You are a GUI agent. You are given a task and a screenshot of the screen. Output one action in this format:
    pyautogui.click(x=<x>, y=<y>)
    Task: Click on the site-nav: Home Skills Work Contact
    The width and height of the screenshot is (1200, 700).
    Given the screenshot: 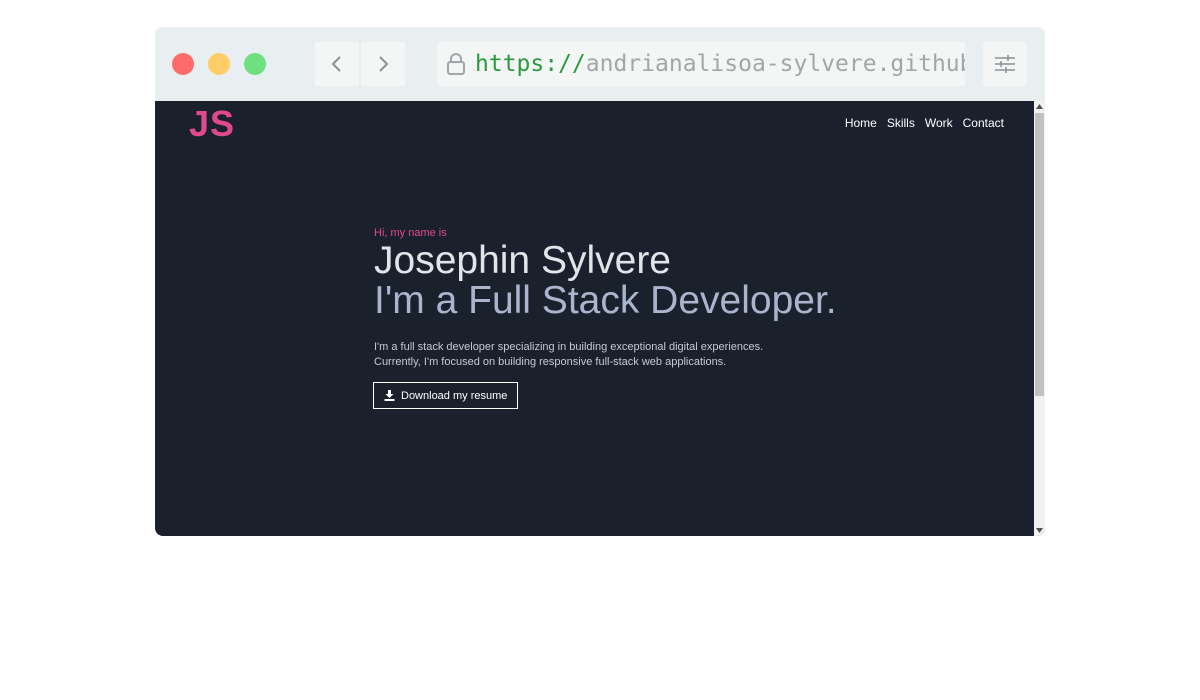 What is the action you would take?
    pyautogui.click(x=924, y=123)
    